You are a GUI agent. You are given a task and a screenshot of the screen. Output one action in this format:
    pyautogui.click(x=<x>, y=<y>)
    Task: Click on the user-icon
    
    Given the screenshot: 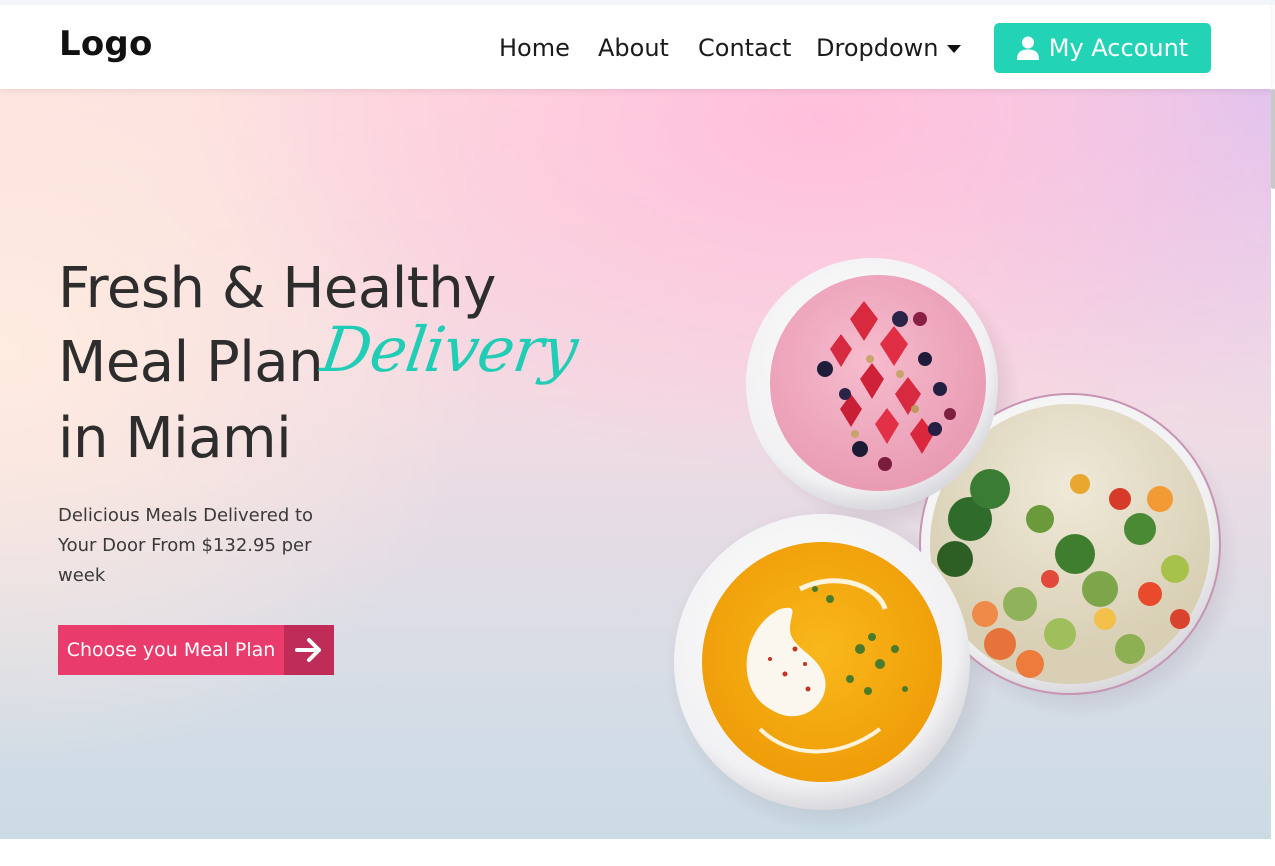 What is the action you would take?
    pyautogui.click(x=1027, y=48)
    